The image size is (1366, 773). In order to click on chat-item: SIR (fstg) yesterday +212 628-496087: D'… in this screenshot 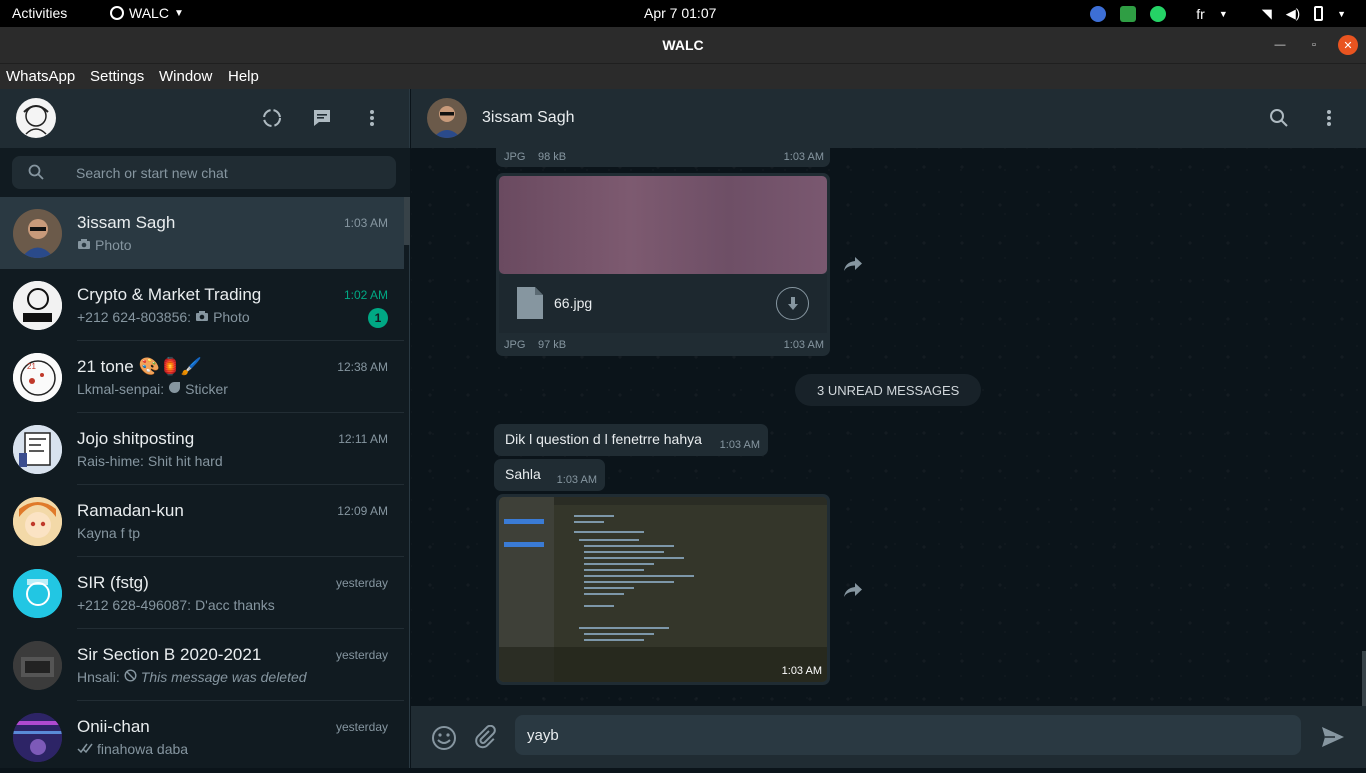, I will do `click(202, 593)`.